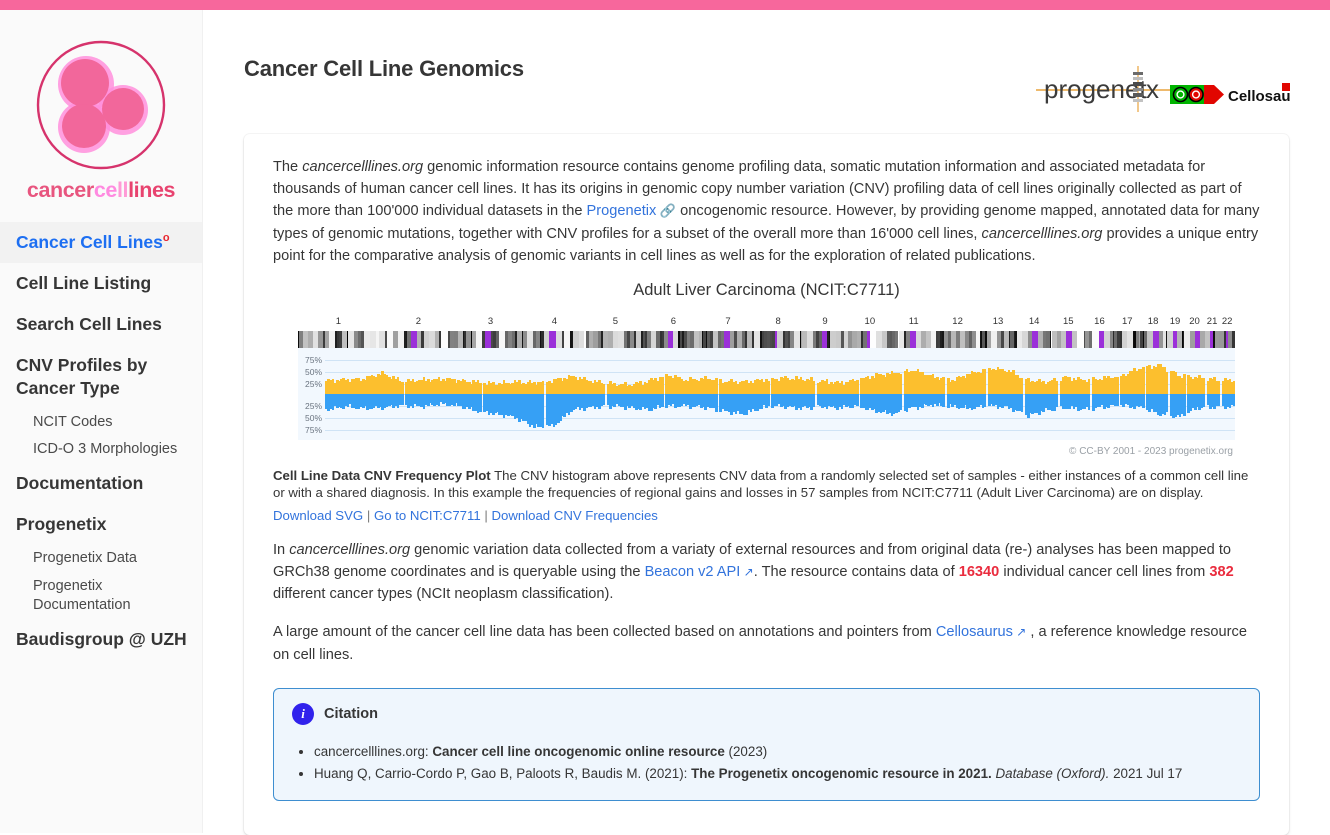  I want to click on chromosome-label-5: 5, so click(615, 321).